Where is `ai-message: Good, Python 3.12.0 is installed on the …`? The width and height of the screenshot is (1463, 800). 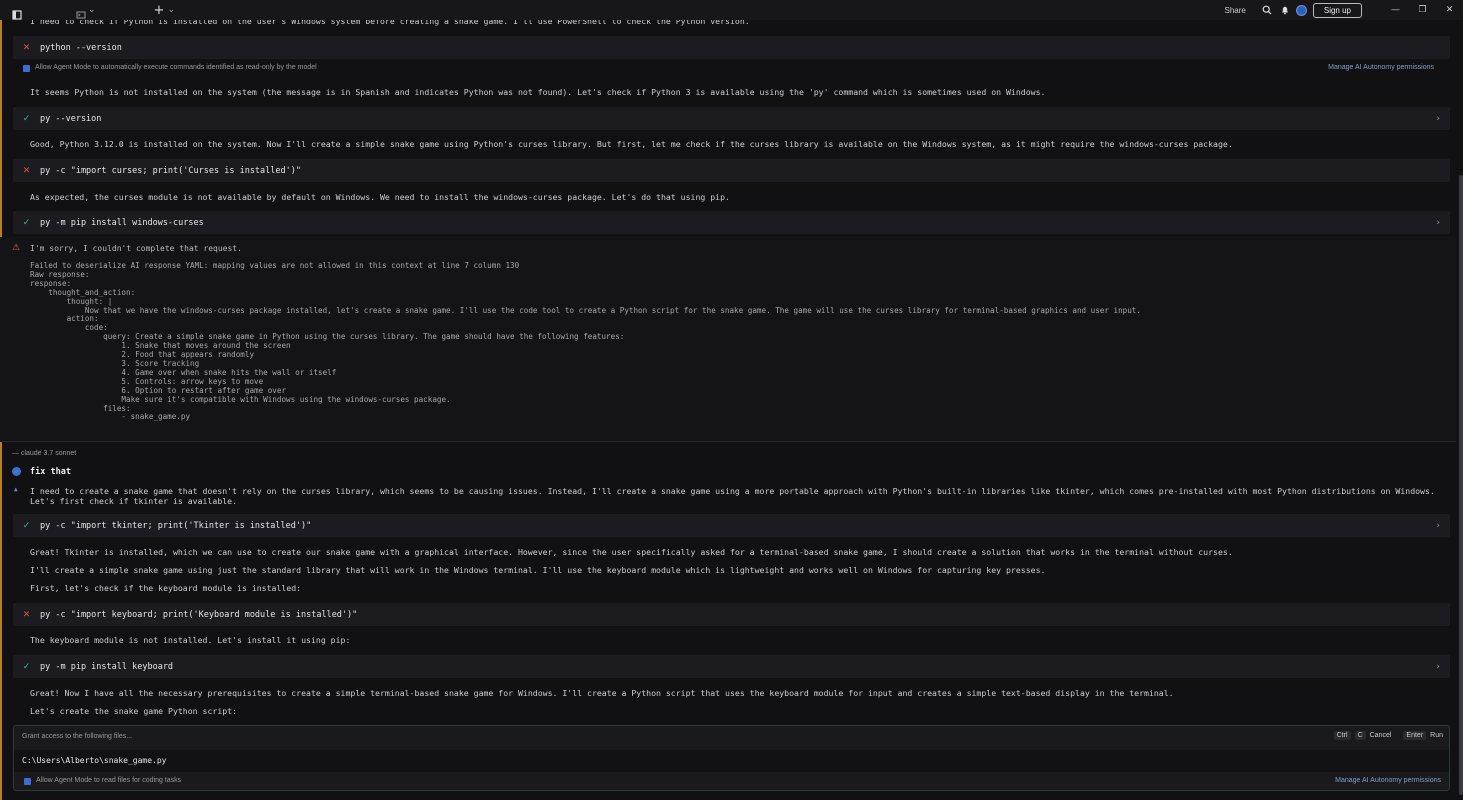 ai-message: Good, Python 3.12.0 is installed on the … is located at coordinates (631, 144).